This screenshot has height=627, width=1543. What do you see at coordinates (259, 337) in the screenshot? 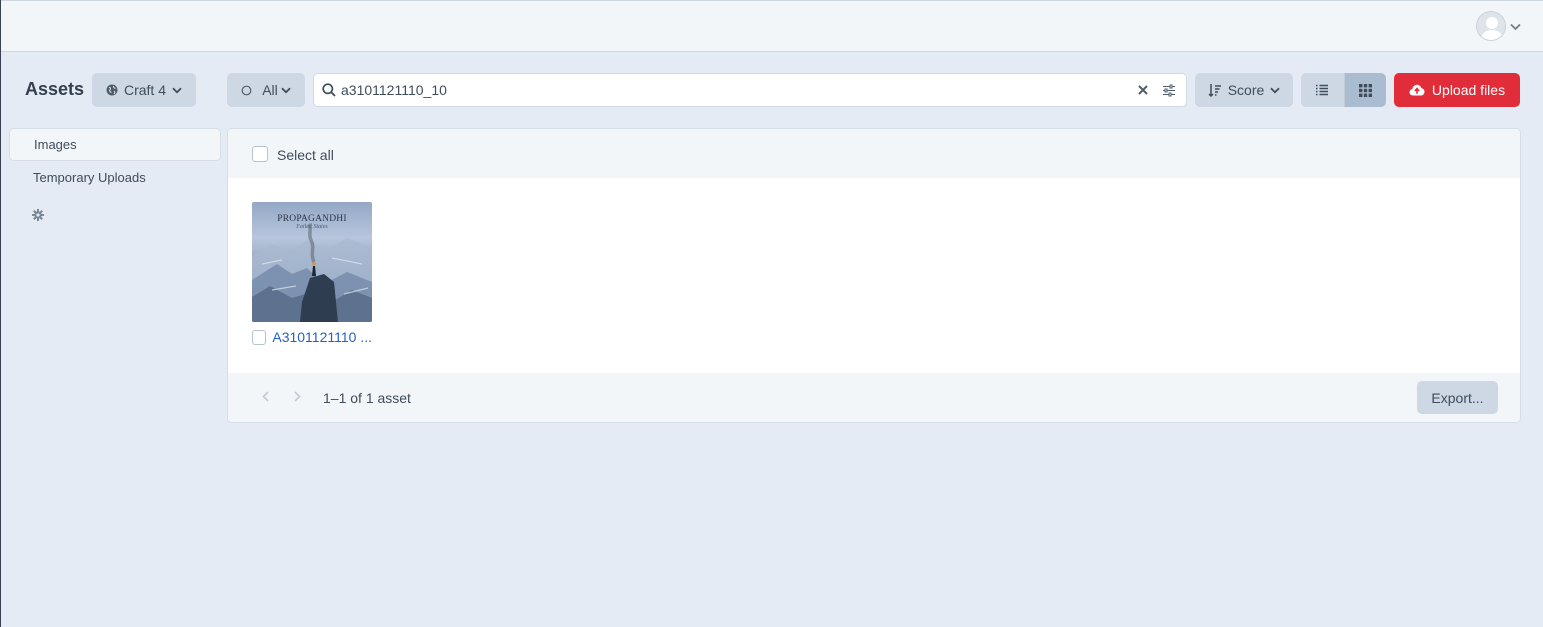
I see `asset-checkbox` at bounding box center [259, 337].